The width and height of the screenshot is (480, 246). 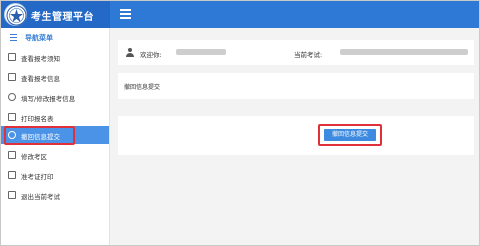 What do you see at coordinates (13, 37) in the screenshot?
I see `list-icon` at bounding box center [13, 37].